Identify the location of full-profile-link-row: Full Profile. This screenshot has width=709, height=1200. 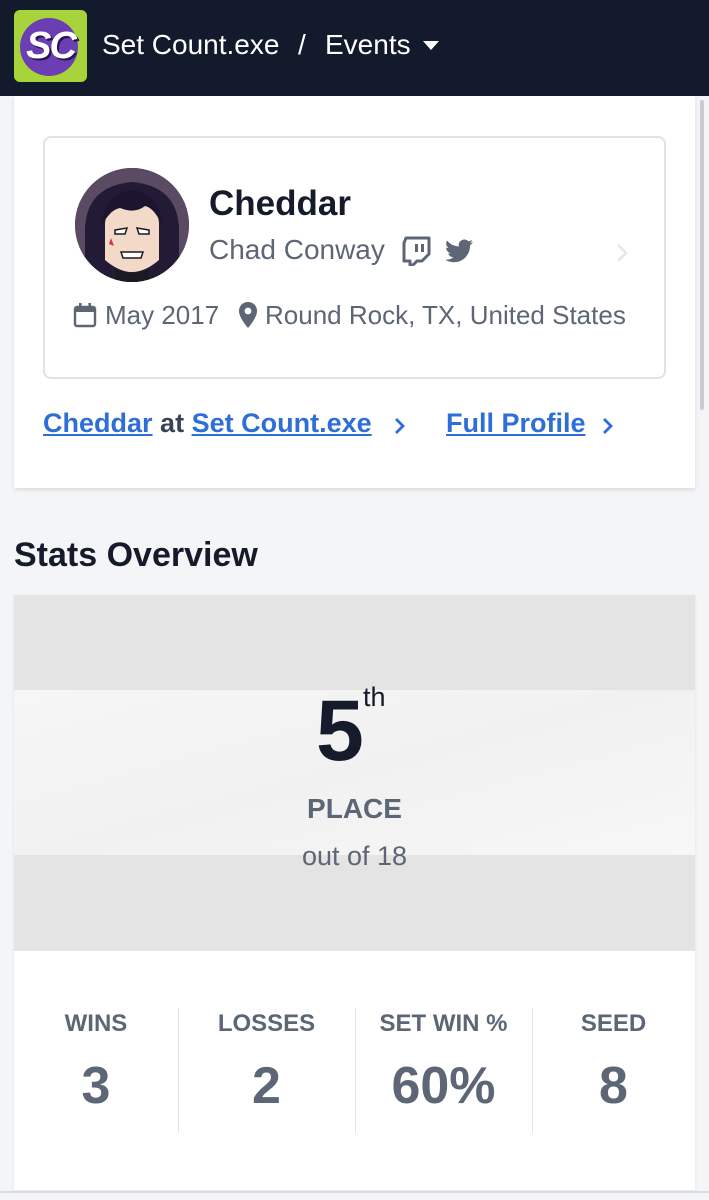
(516, 423).